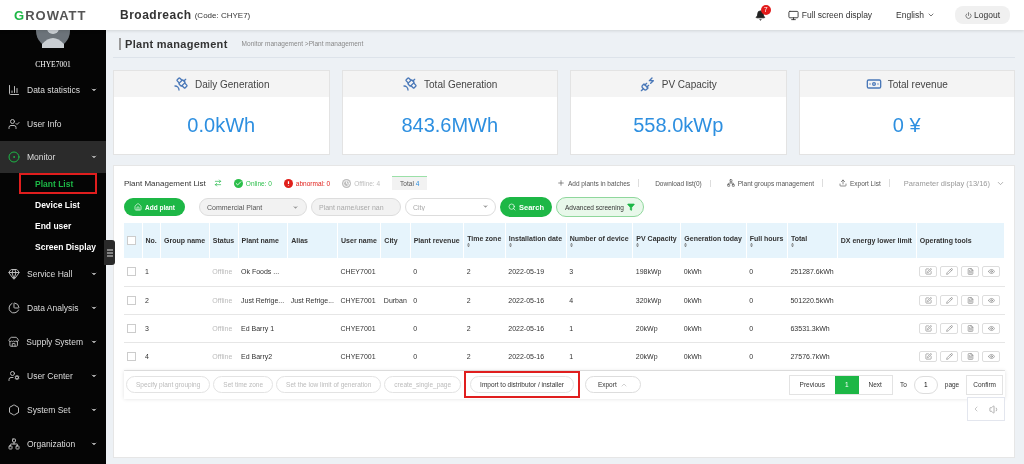 The height and width of the screenshot is (464, 1024). Describe the element at coordinates (906, 125) in the screenshot. I see `stat-value: 0 ¥` at that location.